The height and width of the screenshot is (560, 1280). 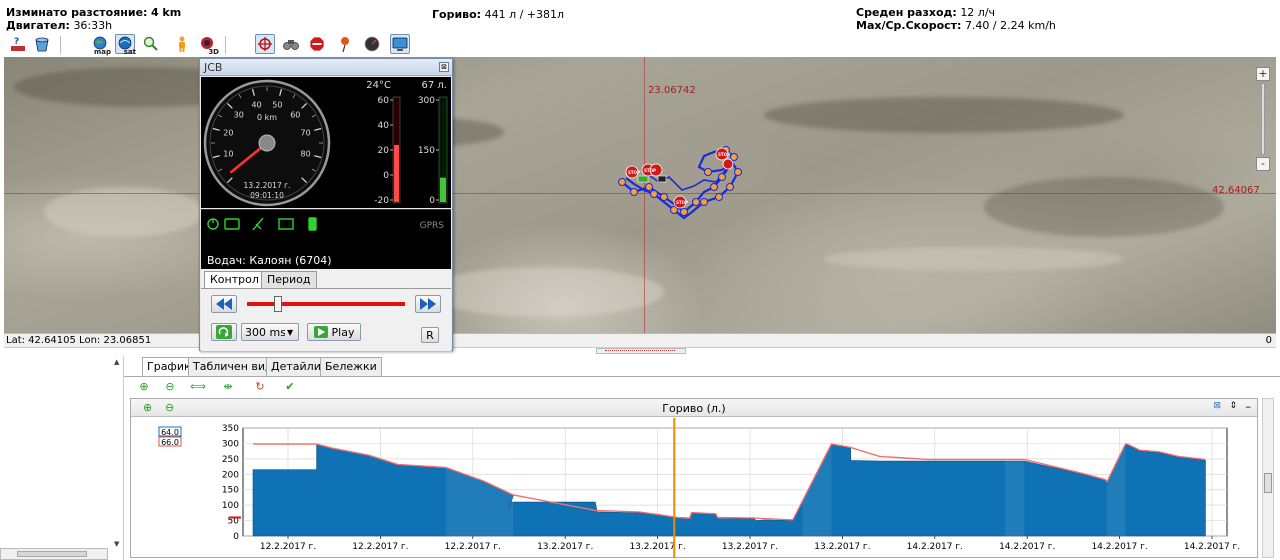 I want to click on binoculars-button, so click(x=291, y=44).